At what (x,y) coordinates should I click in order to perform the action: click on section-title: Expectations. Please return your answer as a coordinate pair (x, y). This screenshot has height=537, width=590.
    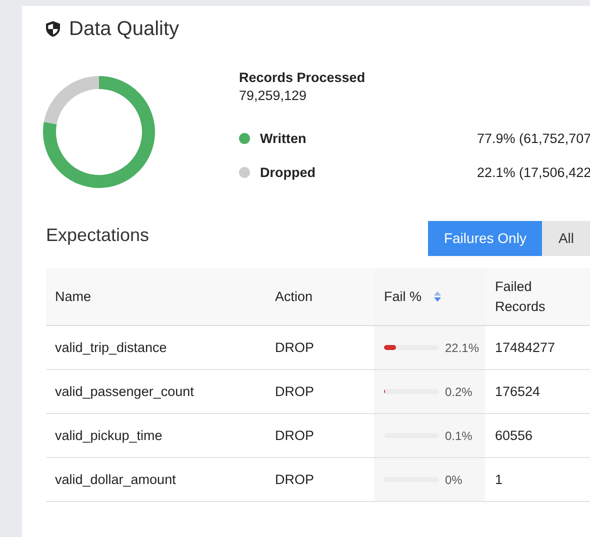
    Looking at the image, I should click on (98, 235).